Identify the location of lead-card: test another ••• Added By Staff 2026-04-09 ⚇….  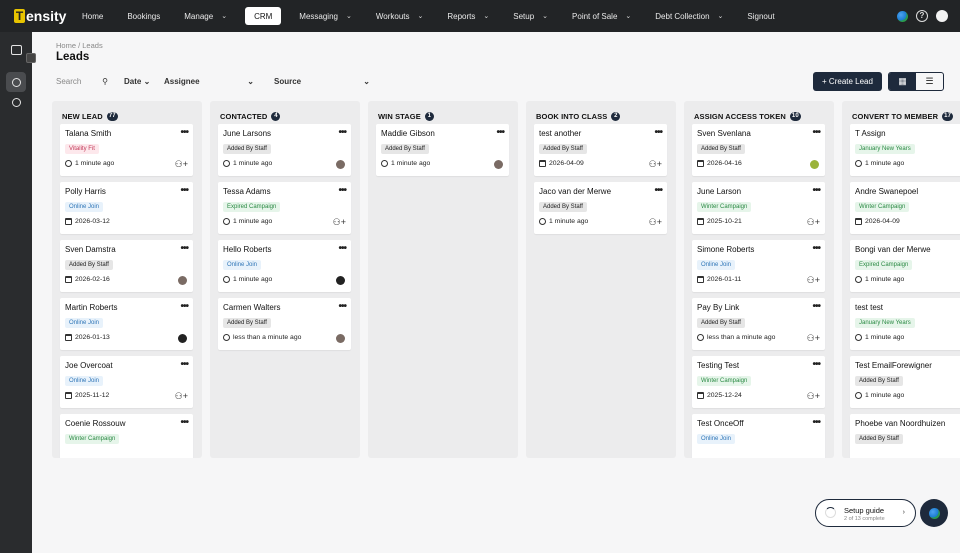
(600, 150).